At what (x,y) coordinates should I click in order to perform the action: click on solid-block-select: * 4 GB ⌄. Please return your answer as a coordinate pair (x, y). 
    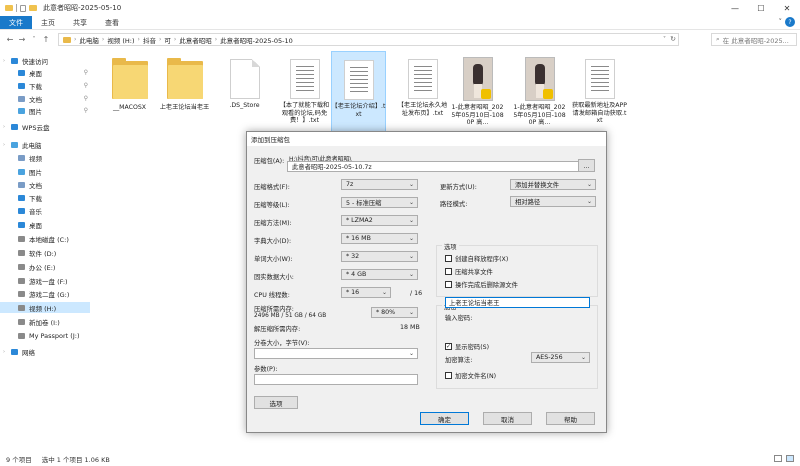
    Looking at the image, I should click on (379, 274).